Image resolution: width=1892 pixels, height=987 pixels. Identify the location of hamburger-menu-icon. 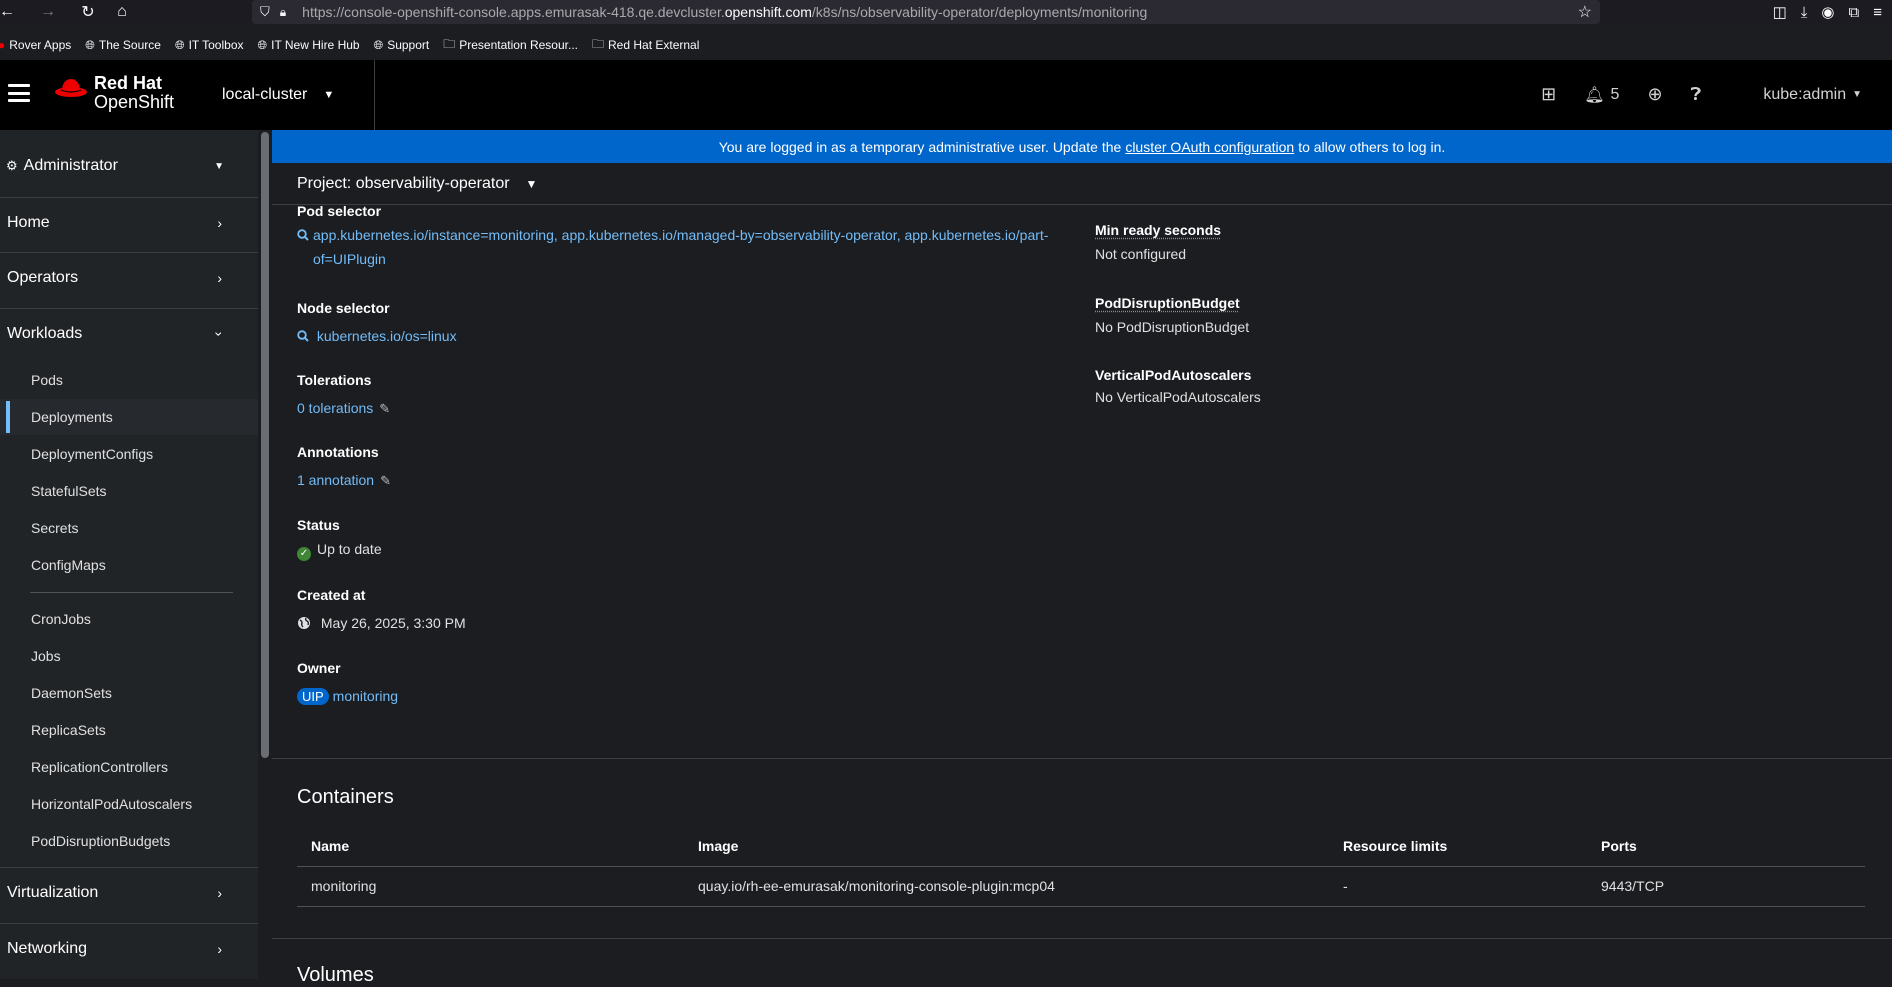
(19, 93).